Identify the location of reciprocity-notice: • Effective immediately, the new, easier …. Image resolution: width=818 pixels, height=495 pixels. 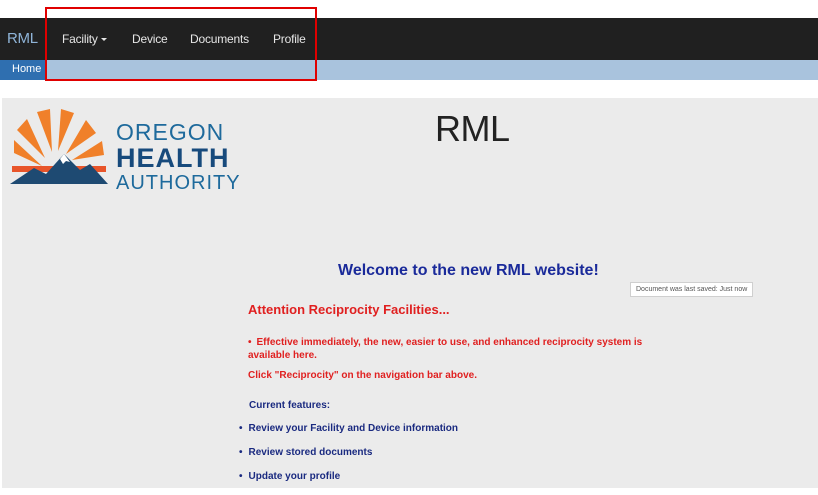
(463, 349).